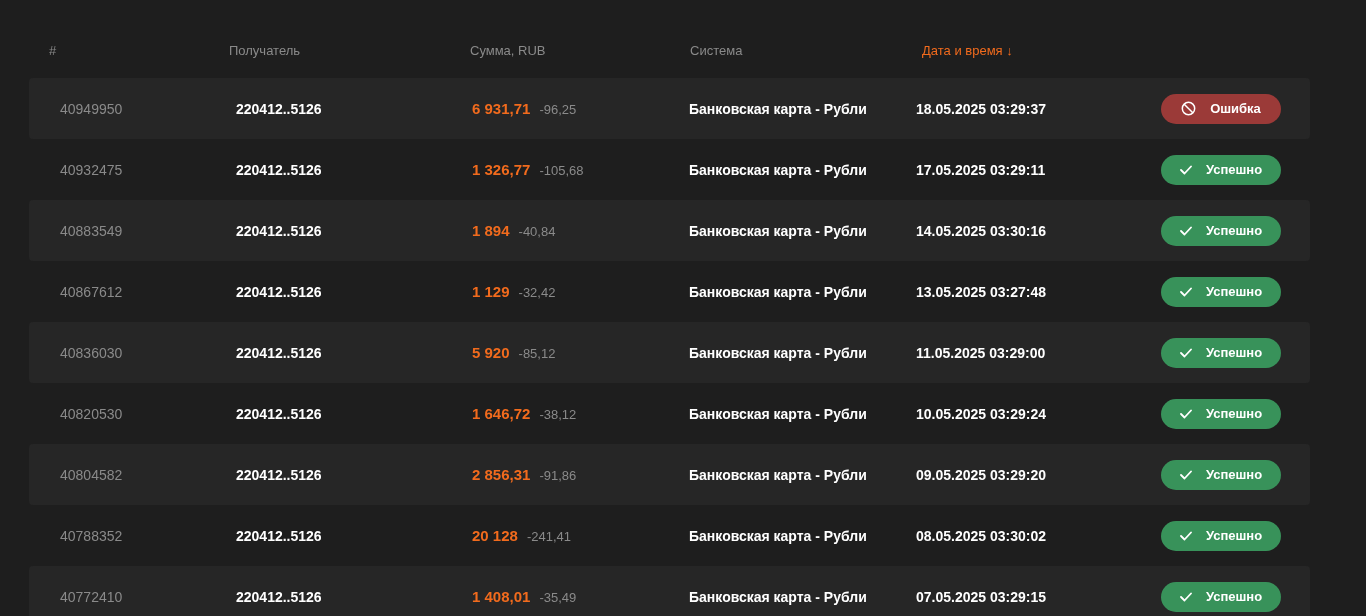  Describe the element at coordinates (669, 474) in the screenshot. I see `table-row: 40804582 220412..5126 2 856,31 -91,86 Банковская карта - Рубли 09.05.2025 03:29:20 Успешно` at that location.